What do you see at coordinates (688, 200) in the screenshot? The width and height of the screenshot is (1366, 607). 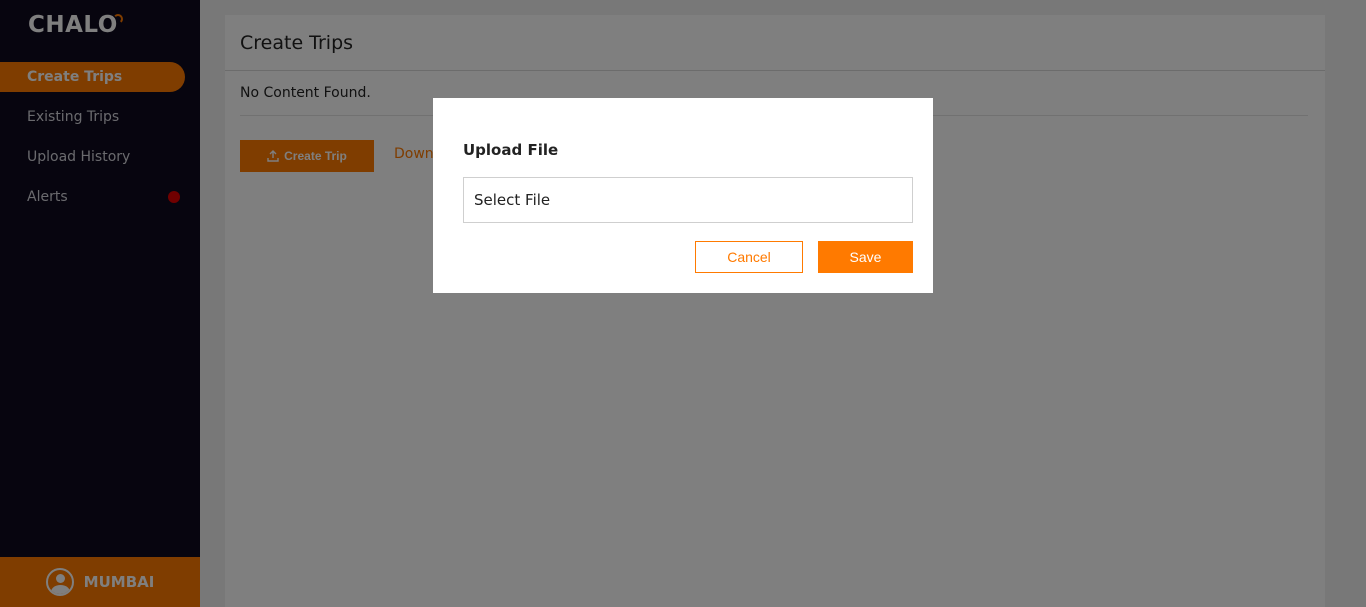 I see `select-file-input: Select File` at bounding box center [688, 200].